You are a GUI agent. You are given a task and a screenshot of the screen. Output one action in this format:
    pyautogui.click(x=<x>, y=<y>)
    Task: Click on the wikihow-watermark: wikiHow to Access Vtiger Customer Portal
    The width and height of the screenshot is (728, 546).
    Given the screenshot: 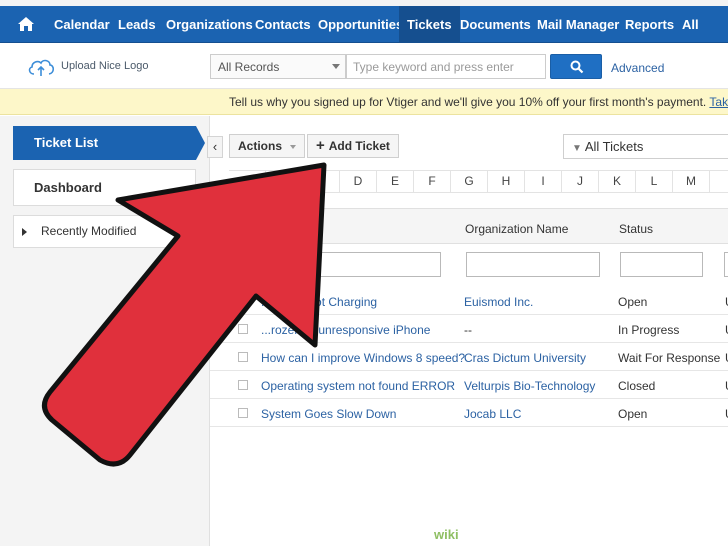 What is the action you would take?
    pyautogui.click(x=579, y=535)
    